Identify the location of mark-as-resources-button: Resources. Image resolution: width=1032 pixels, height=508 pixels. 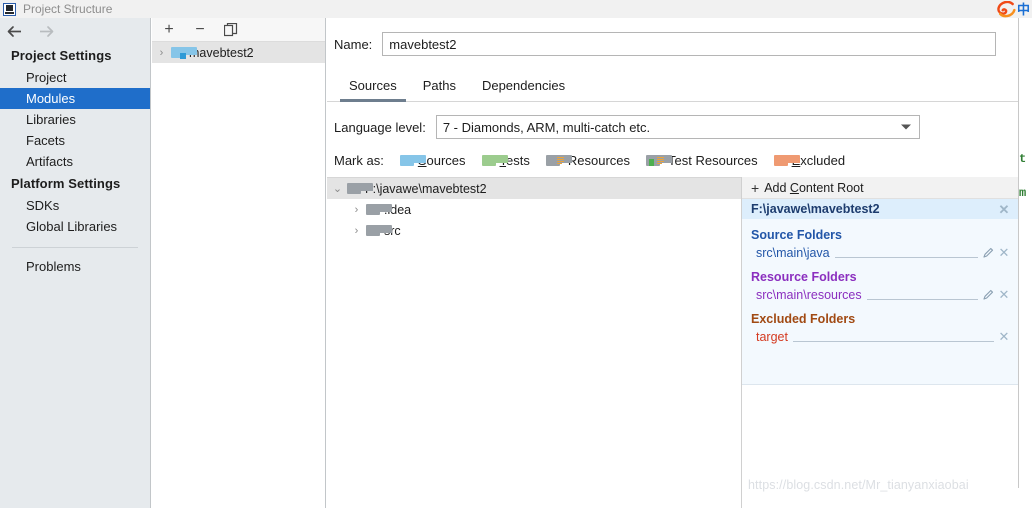
(588, 160).